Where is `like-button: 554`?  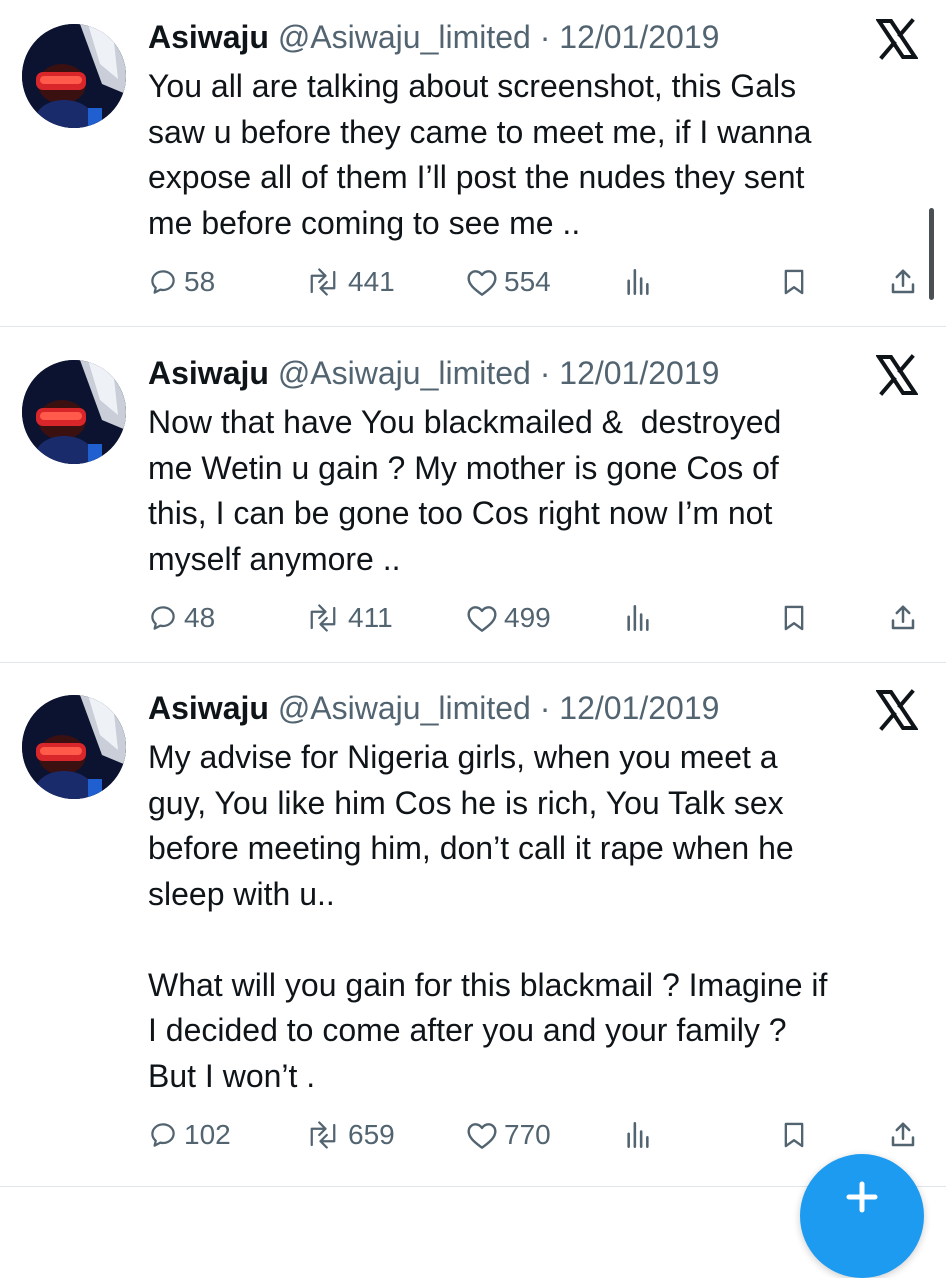
like-button: 554 is located at coordinates (508, 282).